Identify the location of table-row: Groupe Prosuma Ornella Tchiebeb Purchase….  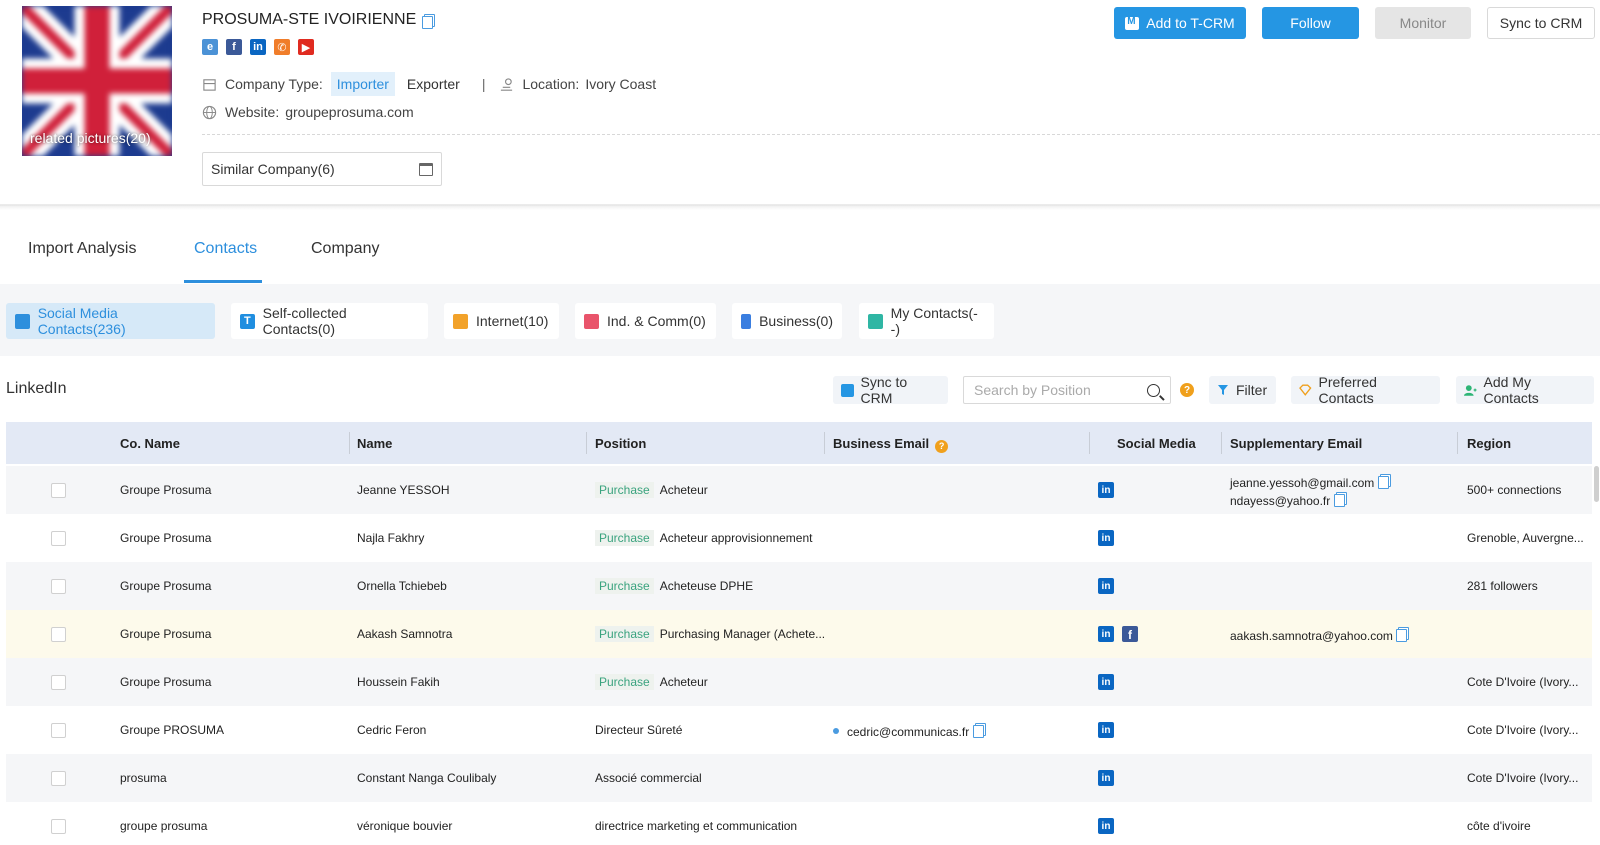
(799, 586).